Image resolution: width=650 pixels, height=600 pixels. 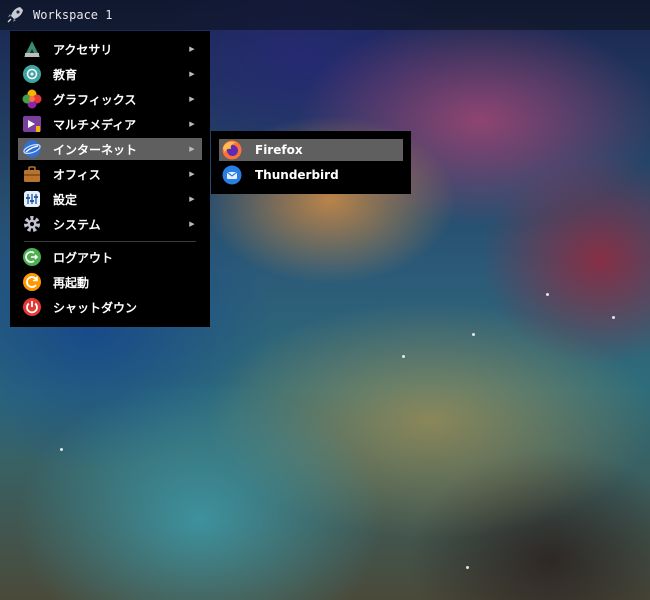 I want to click on workspace-label: Workspace 1, so click(x=72, y=15).